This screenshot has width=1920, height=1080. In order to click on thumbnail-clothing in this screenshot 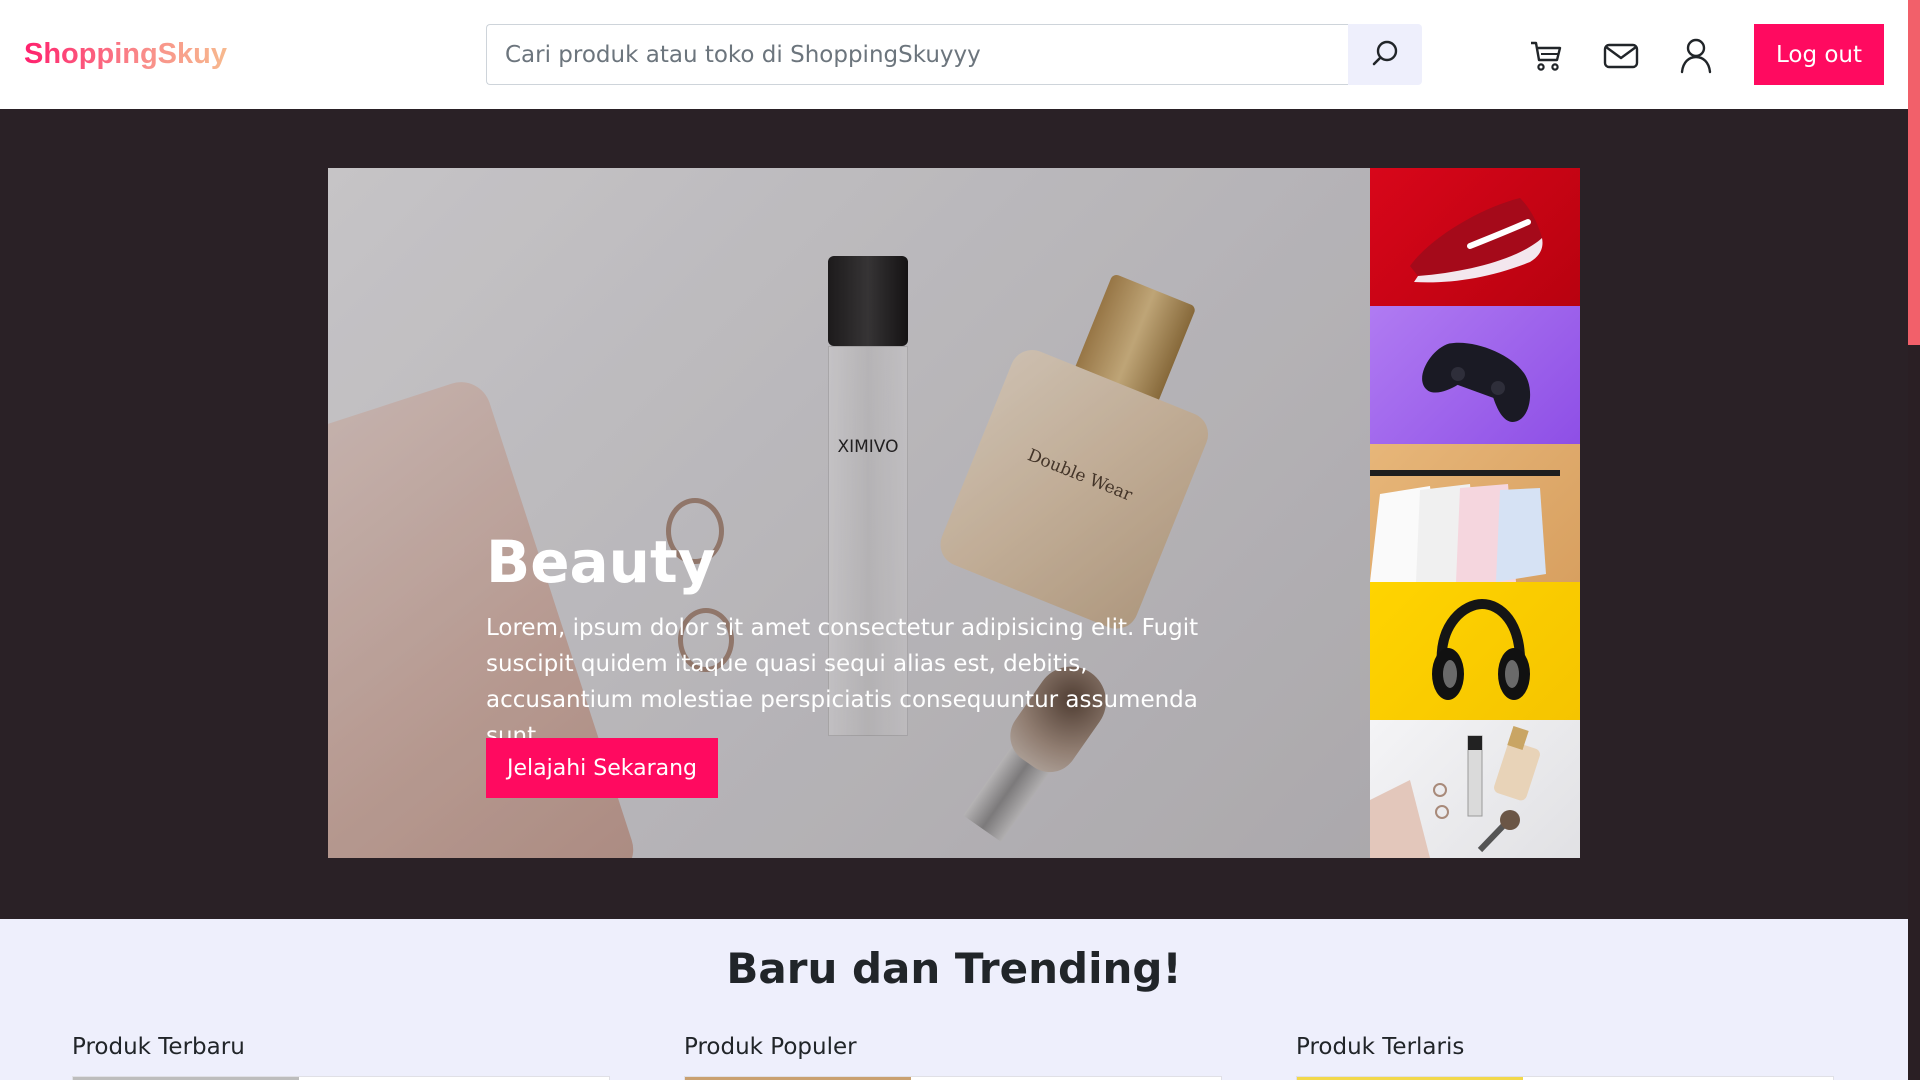, I will do `click(1475, 513)`.